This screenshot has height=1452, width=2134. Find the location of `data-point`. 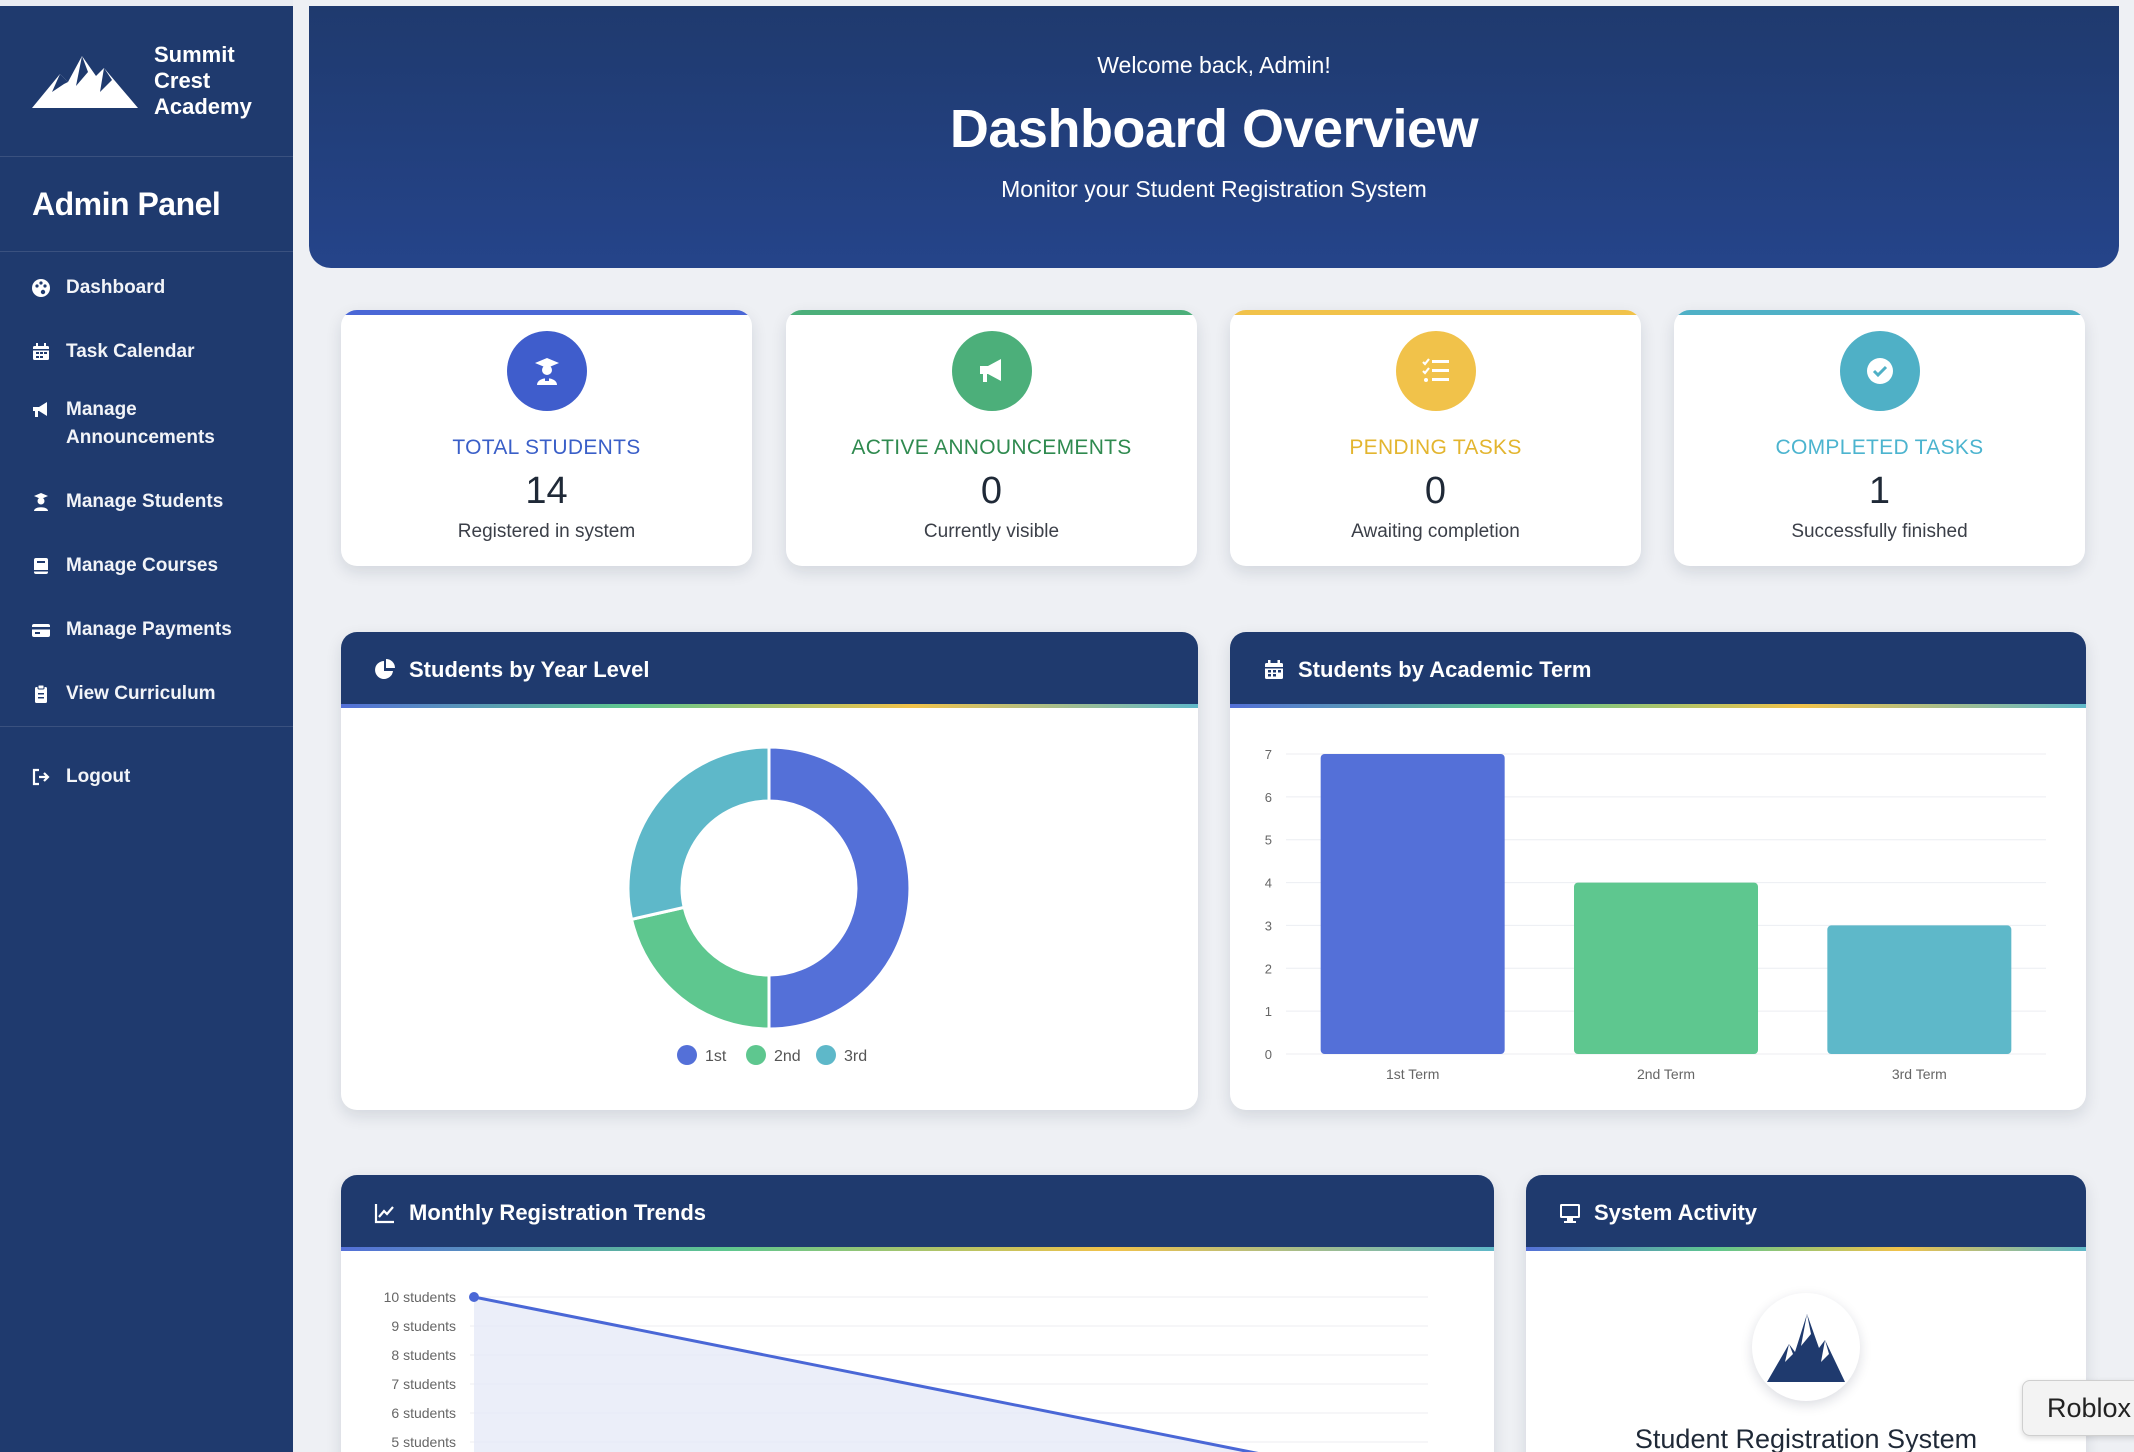

data-point is located at coordinates (474, 1297).